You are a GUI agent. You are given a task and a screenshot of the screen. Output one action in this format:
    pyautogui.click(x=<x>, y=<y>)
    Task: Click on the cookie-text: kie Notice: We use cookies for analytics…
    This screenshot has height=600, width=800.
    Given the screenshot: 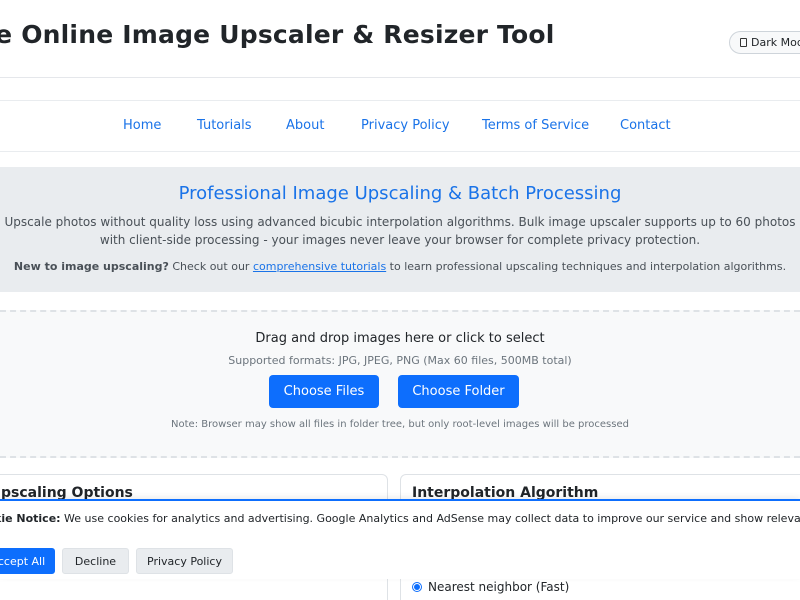 What is the action you would take?
    pyautogui.click(x=400, y=518)
    